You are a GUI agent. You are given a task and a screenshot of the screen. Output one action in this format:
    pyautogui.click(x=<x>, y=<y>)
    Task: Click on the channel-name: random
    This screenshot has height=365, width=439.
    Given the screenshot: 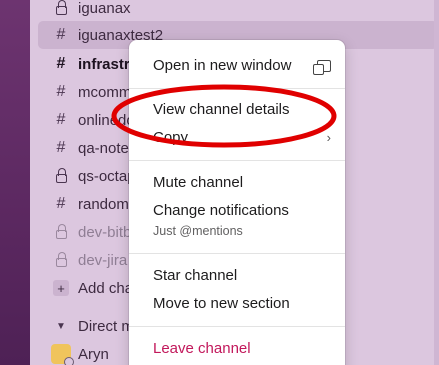 What is the action you would take?
    pyautogui.click(x=103, y=204)
    